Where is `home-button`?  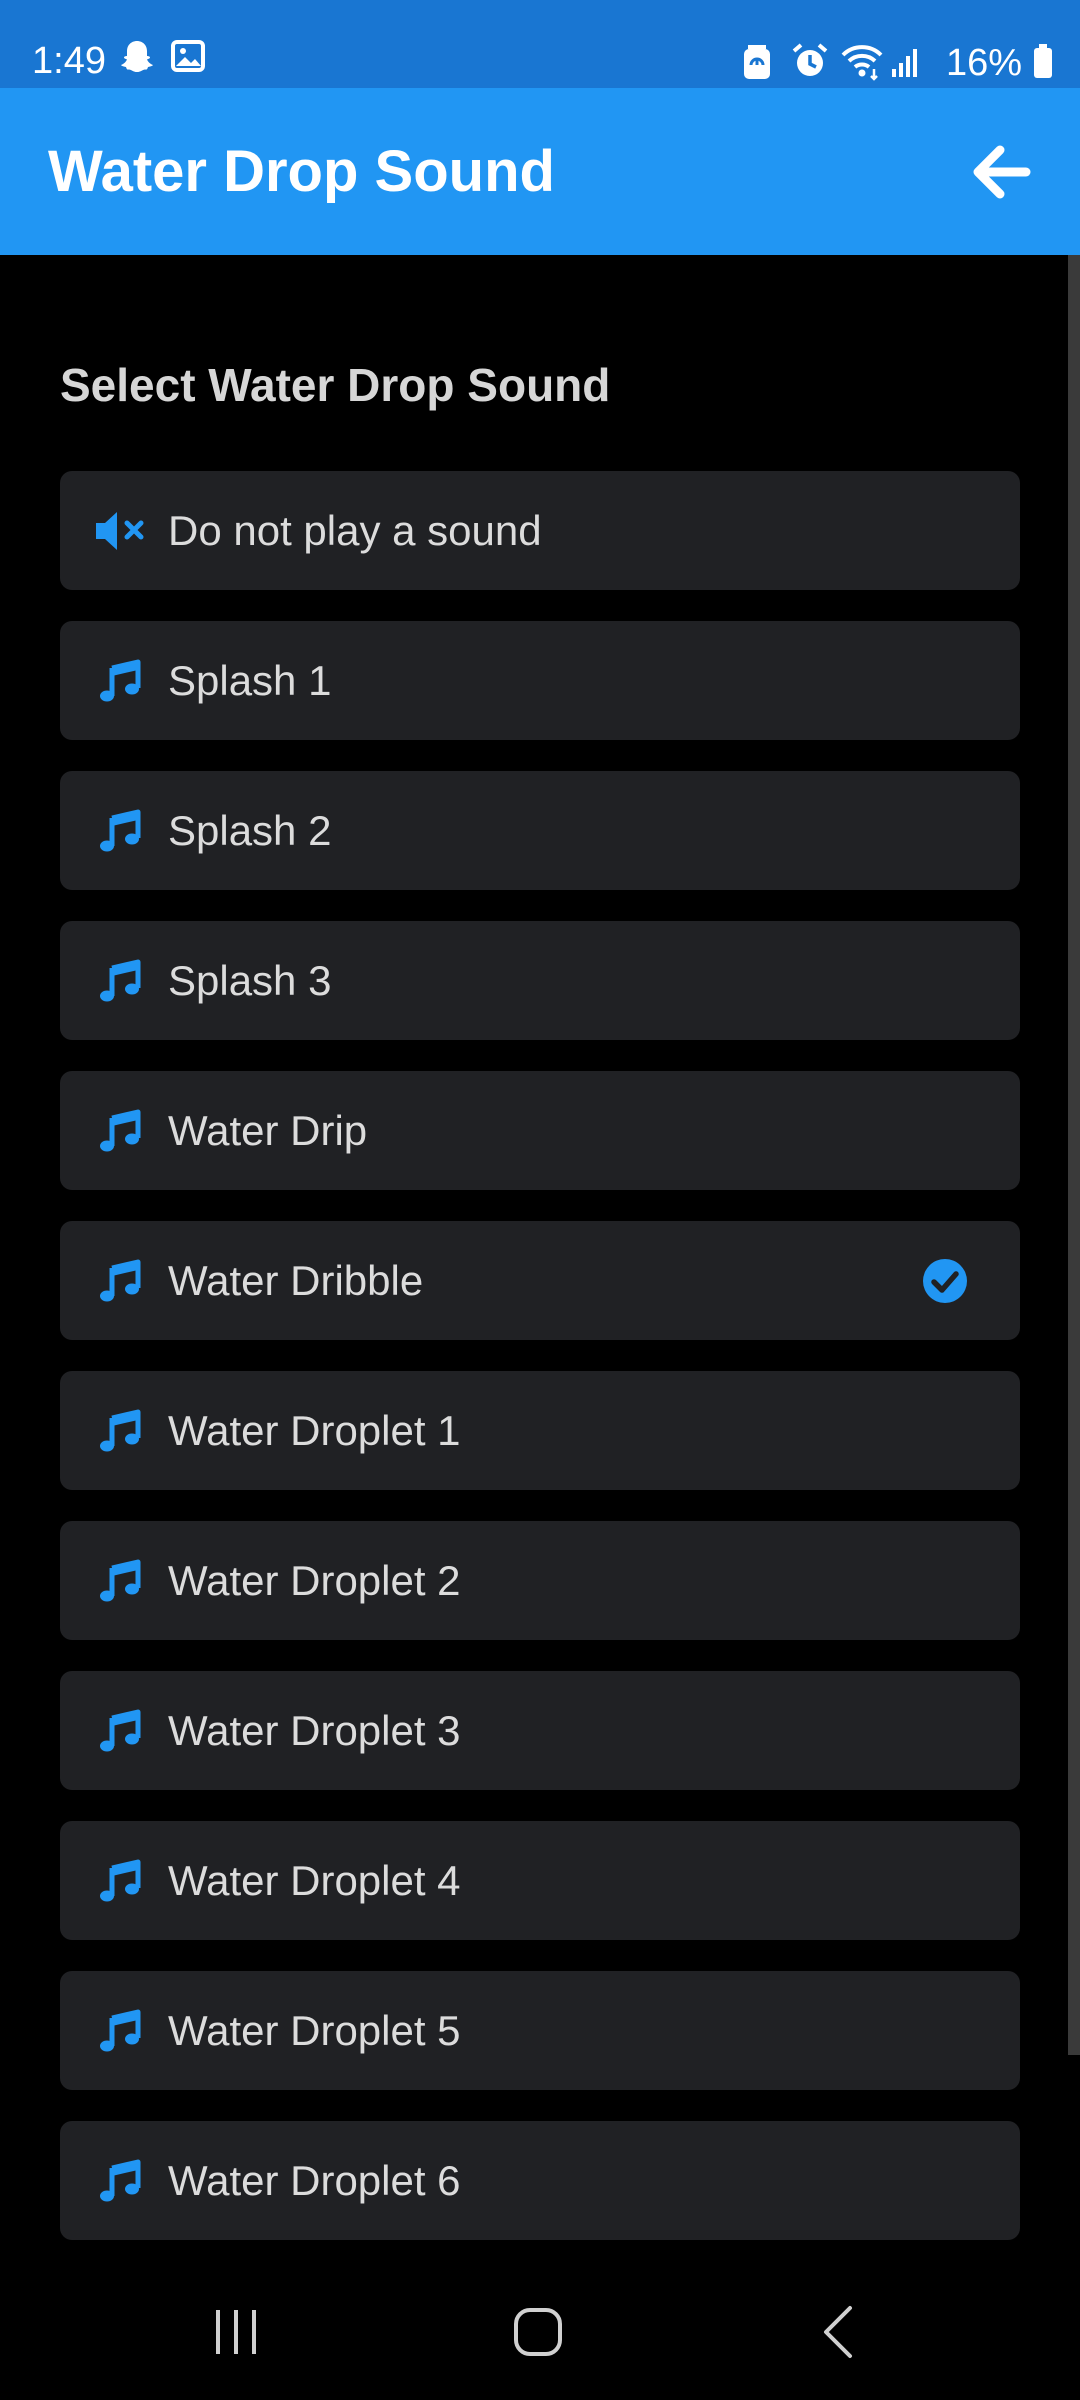 home-button is located at coordinates (538, 2332).